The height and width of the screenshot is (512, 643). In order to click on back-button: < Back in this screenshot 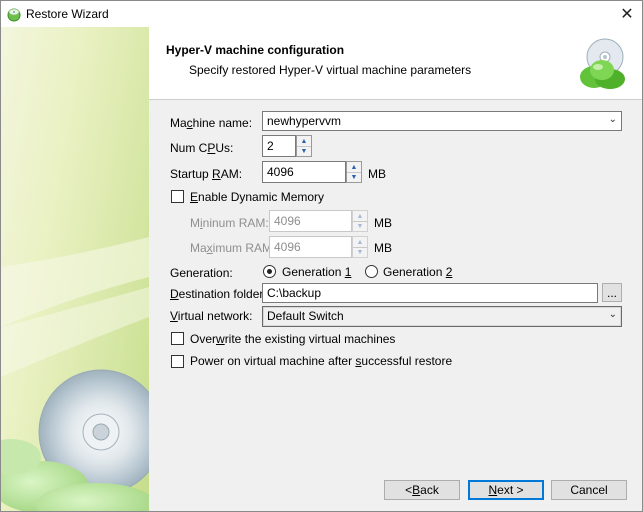, I will do `click(422, 490)`.